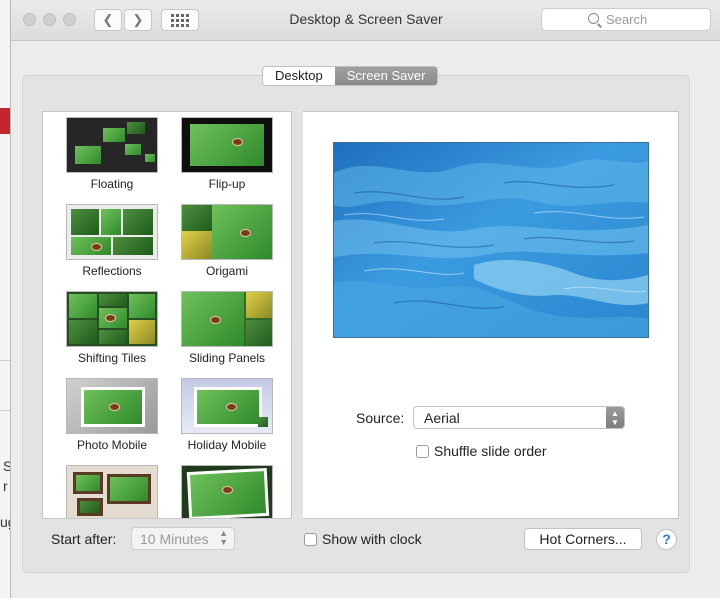  I want to click on vintage-prints-thumbnail, so click(112, 491).